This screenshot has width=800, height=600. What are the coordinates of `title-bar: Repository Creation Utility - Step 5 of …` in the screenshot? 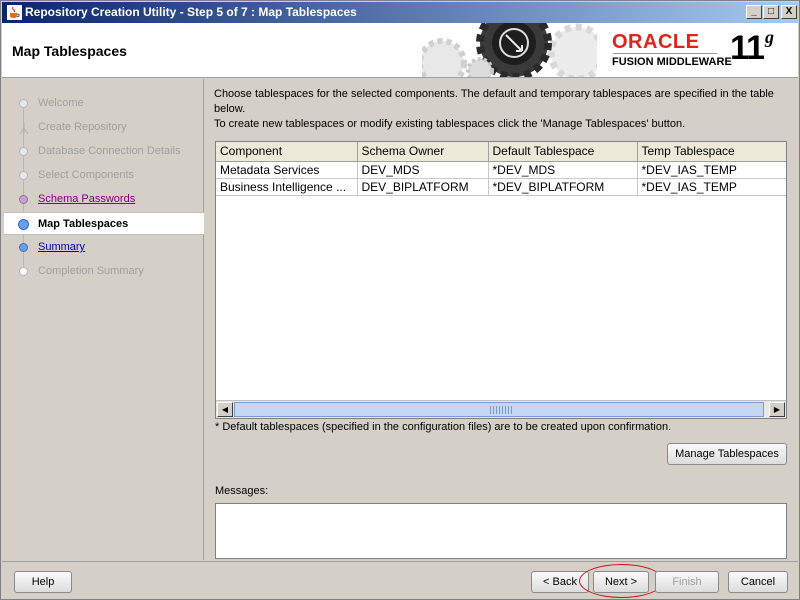 It's located at (400, 12).